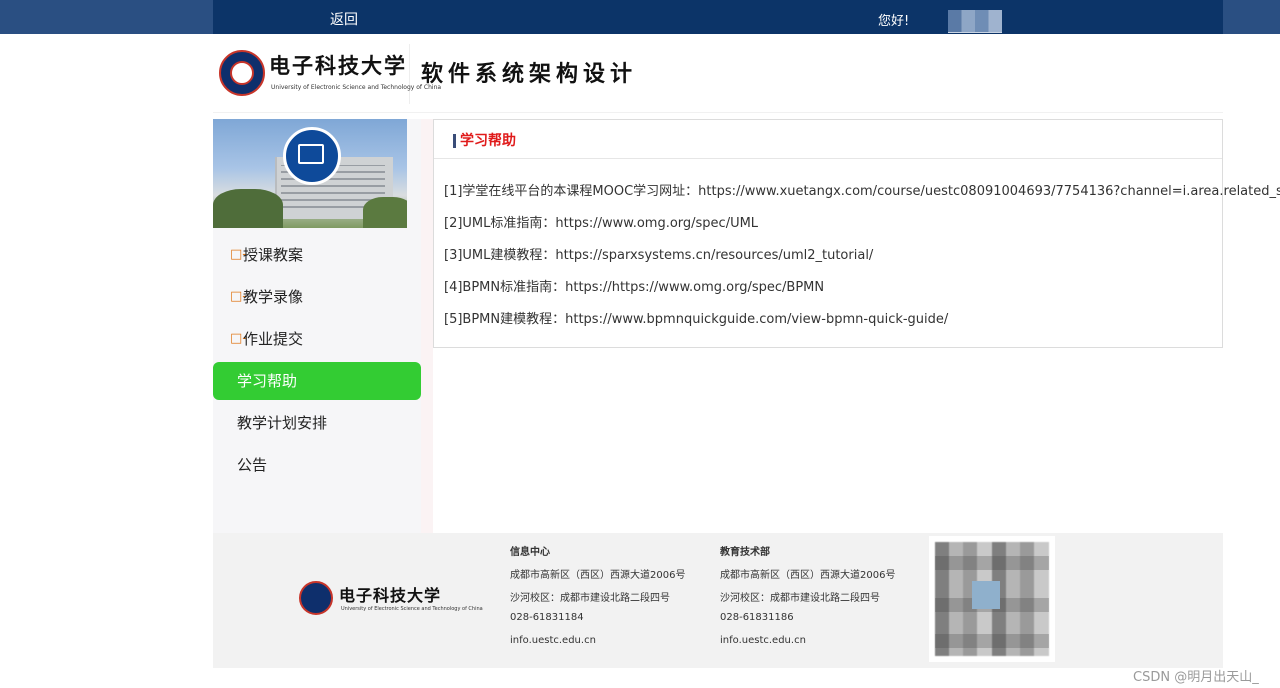 This screenshot has height=688, width=1280. I want to click on university-name-cn: 电子科技大学, so click(338, 65).